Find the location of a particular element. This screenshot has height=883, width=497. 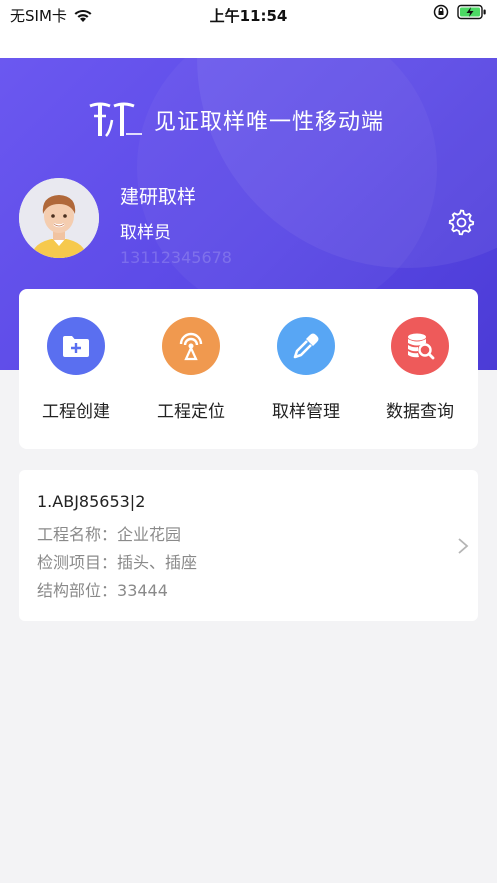

folder-plus-icon is located at coordinates (76, 346).